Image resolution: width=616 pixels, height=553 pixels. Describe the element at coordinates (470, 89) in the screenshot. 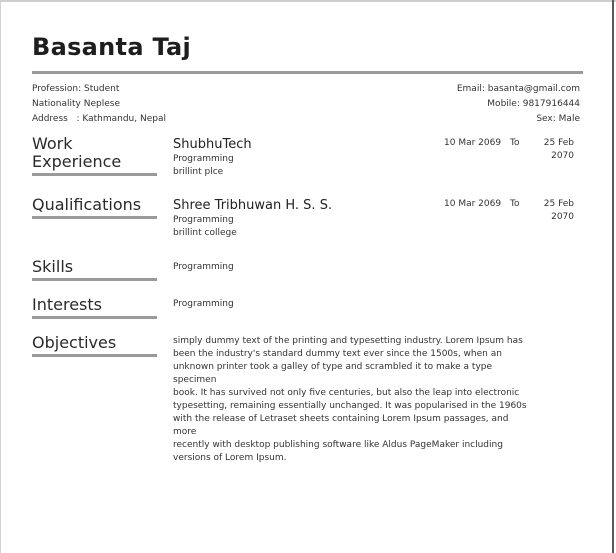

I see `email-label: Email:` at that location.